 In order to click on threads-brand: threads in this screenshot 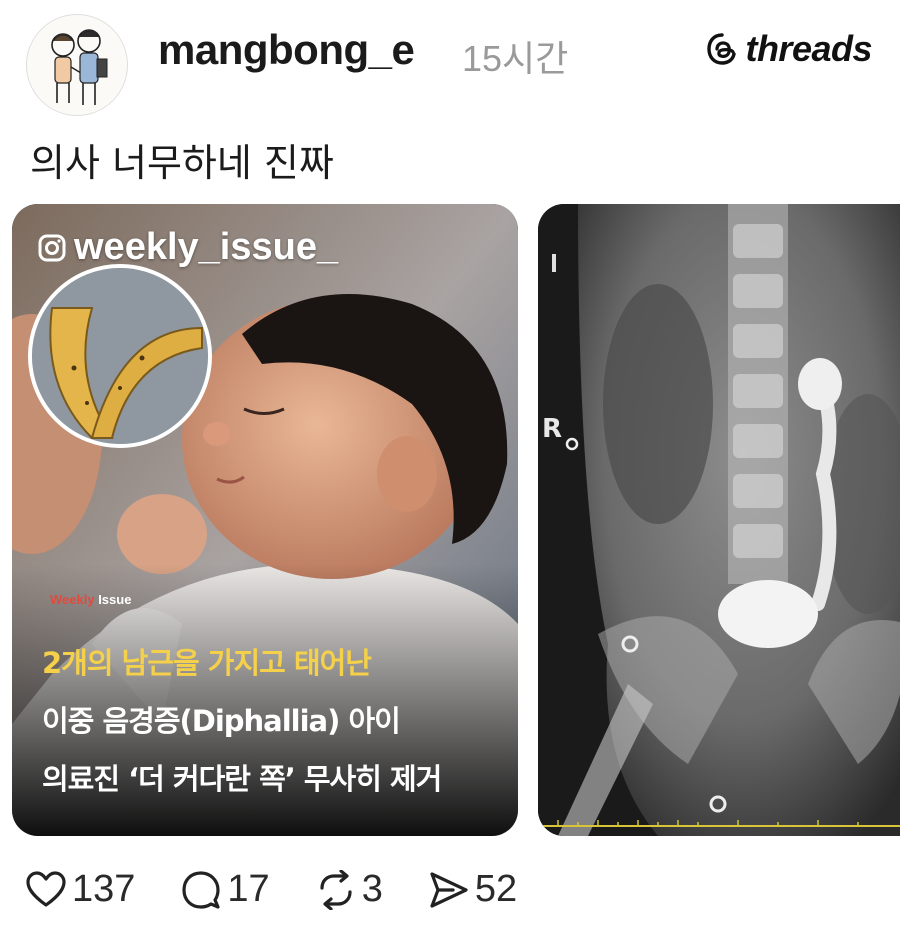, I will do `click(788, 49)`.